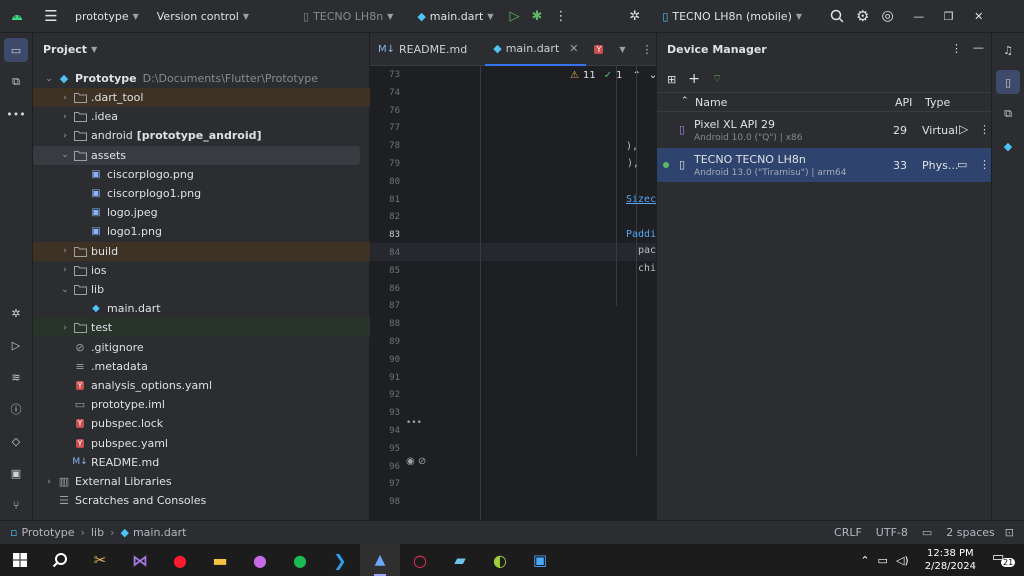 The width and height of the screenshot is (1024, 576). I want to click on tree-item: › .idea, so click(201, 116).